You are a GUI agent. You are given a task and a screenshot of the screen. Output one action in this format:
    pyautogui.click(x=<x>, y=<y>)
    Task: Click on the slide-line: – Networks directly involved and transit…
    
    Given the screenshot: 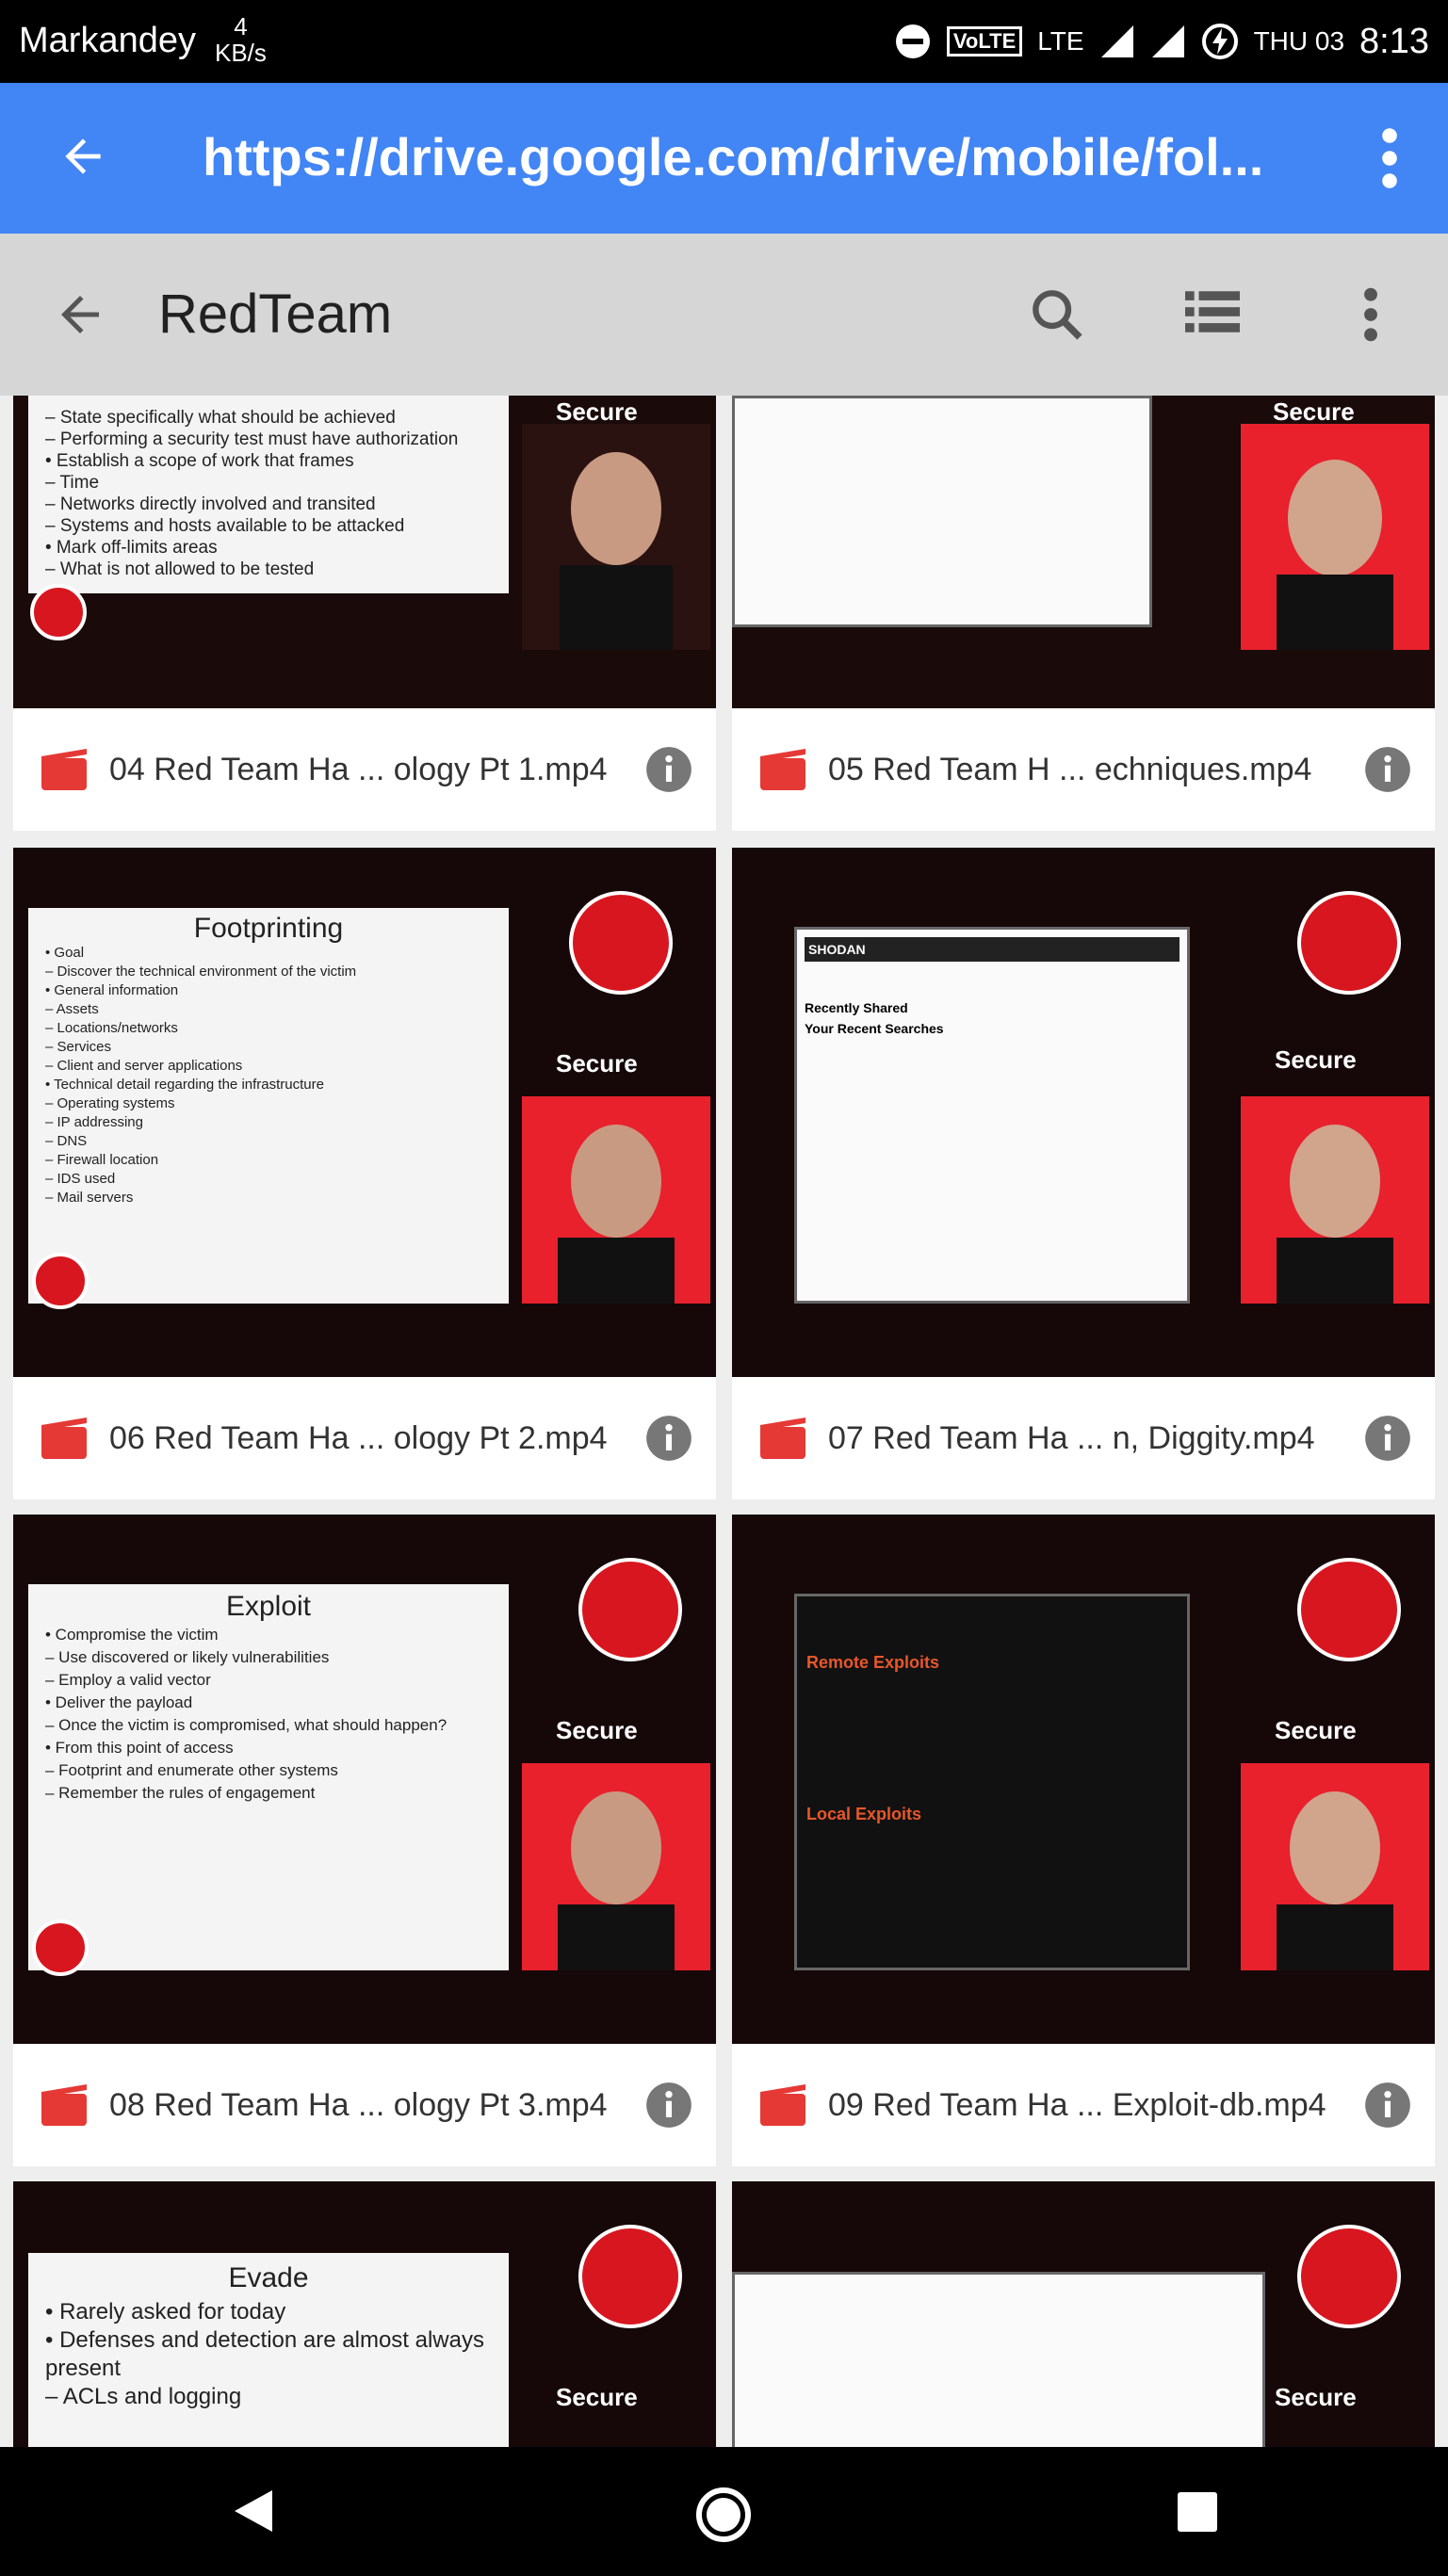 What is the action you would take?
    pyautogui.click(x=211, y=504)
    